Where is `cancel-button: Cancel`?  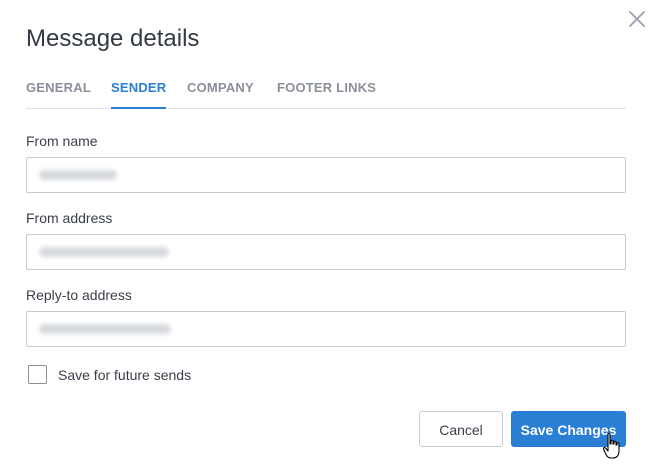
cancel-button: Cancel is located at coordinates (461, 429).